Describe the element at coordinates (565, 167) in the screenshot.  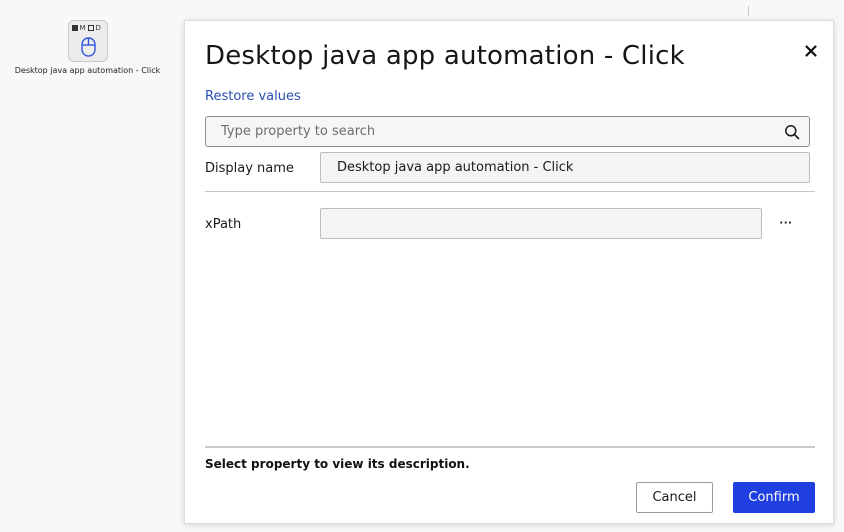
I see `display-name-field` at that location.